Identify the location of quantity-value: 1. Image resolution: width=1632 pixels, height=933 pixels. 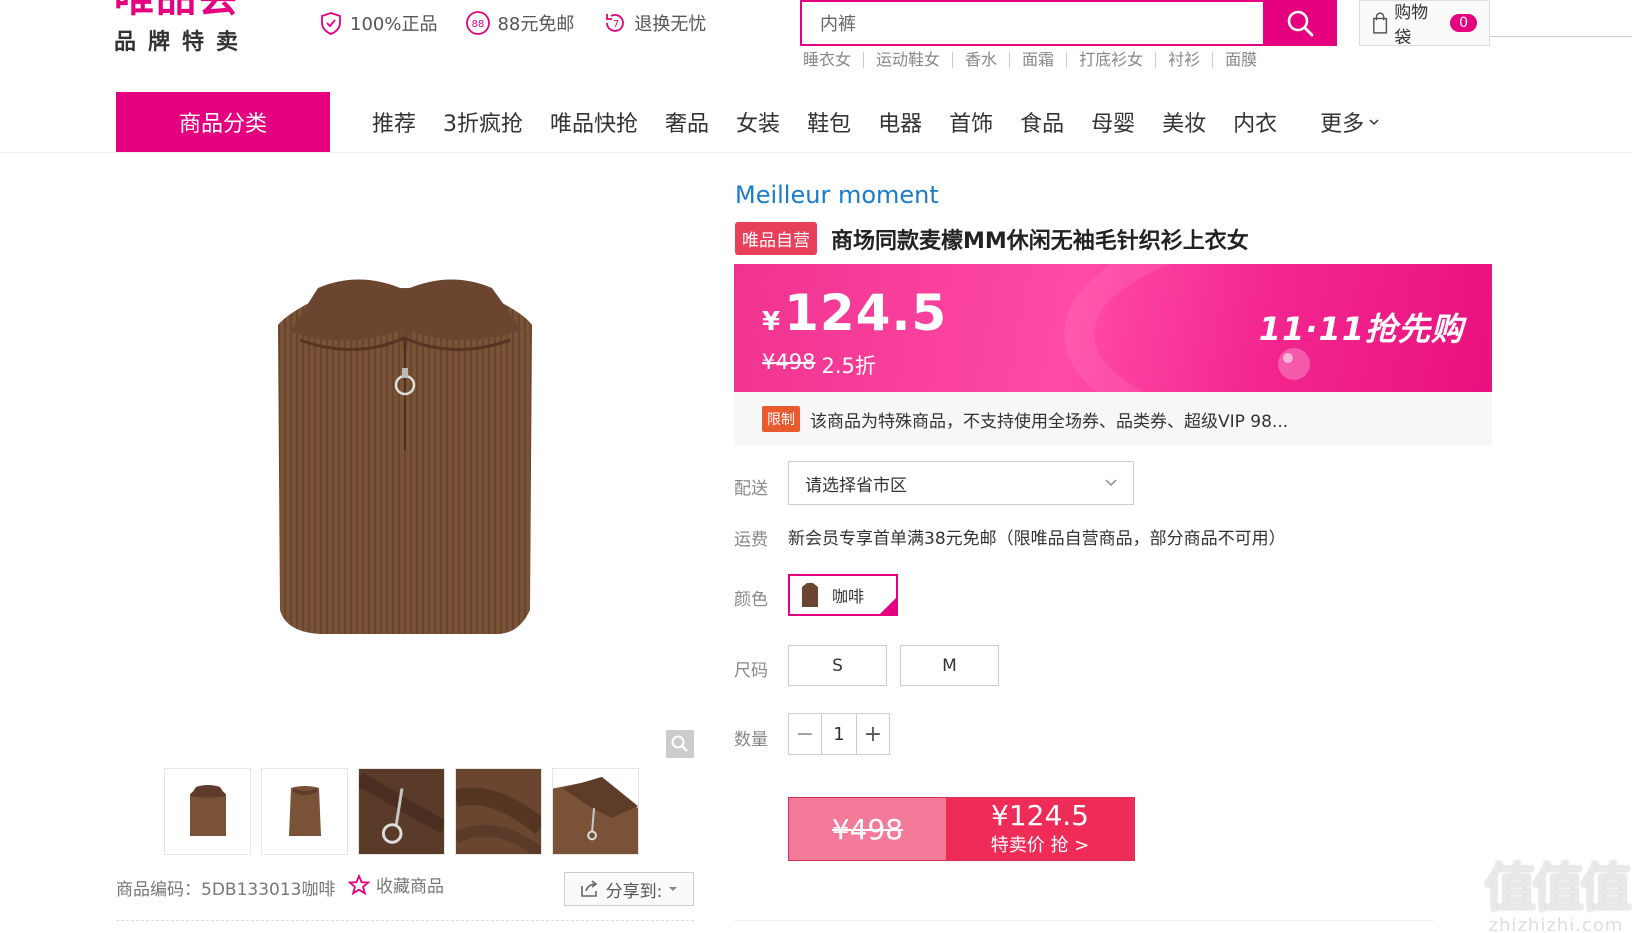
(839, 734).